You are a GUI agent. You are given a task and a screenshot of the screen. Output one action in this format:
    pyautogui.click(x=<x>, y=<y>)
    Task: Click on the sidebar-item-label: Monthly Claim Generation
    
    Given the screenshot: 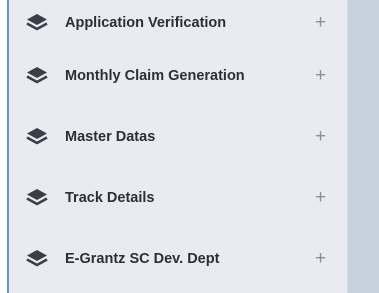 What is the action you would take?
    pyautogui.click(x=155, y=75)
    